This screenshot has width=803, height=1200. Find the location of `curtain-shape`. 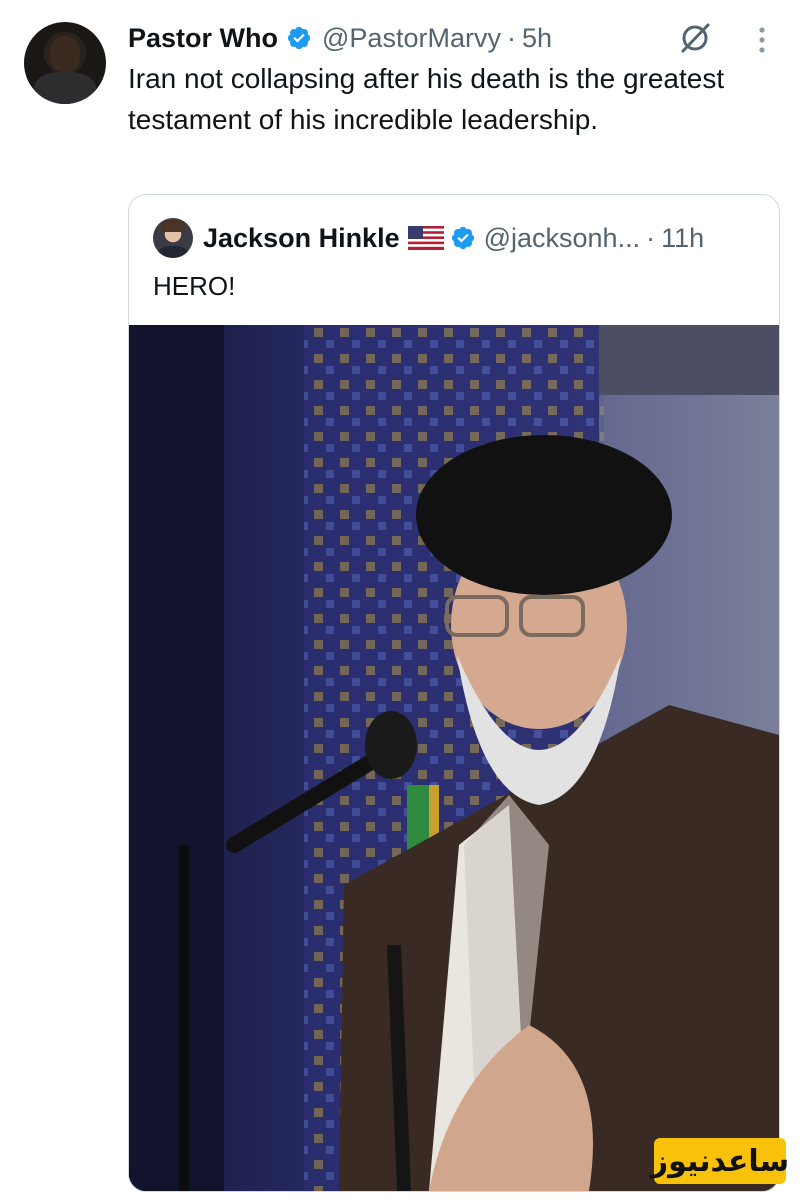

curtain-shape is located at coordinates (176, 758).